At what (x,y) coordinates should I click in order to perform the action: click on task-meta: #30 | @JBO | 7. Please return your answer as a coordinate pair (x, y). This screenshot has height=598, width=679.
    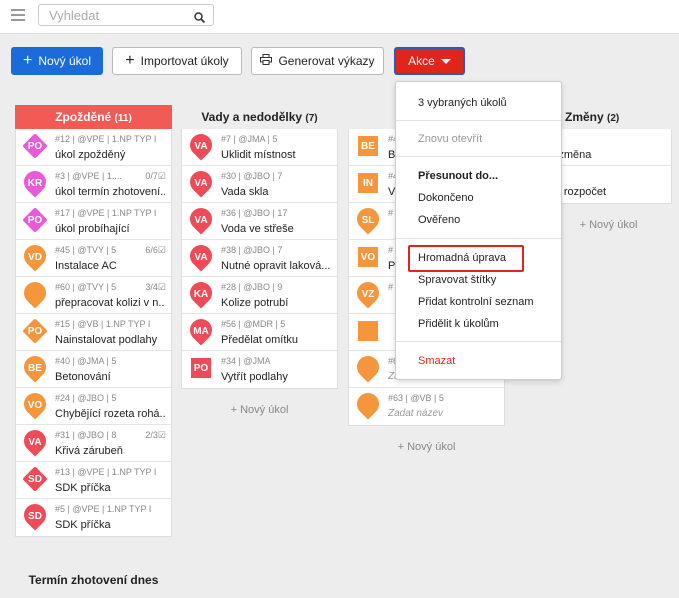
    Looking at the image, I should click on (252, 176).